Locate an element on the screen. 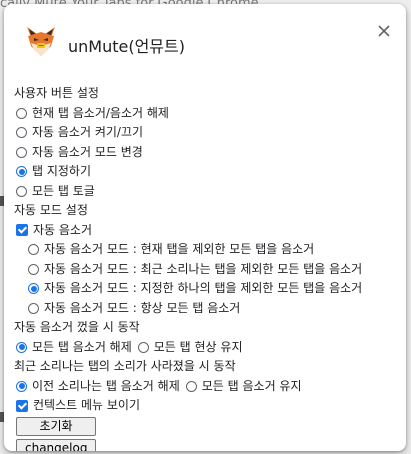 This screenshot has width=411, height=454. auto-mode-option-recent-tab: 자동 음소거 모드 : 최근 소리나는 탭을 제외한 모든 탭을 음소거 is located at coordinates (206, 270).